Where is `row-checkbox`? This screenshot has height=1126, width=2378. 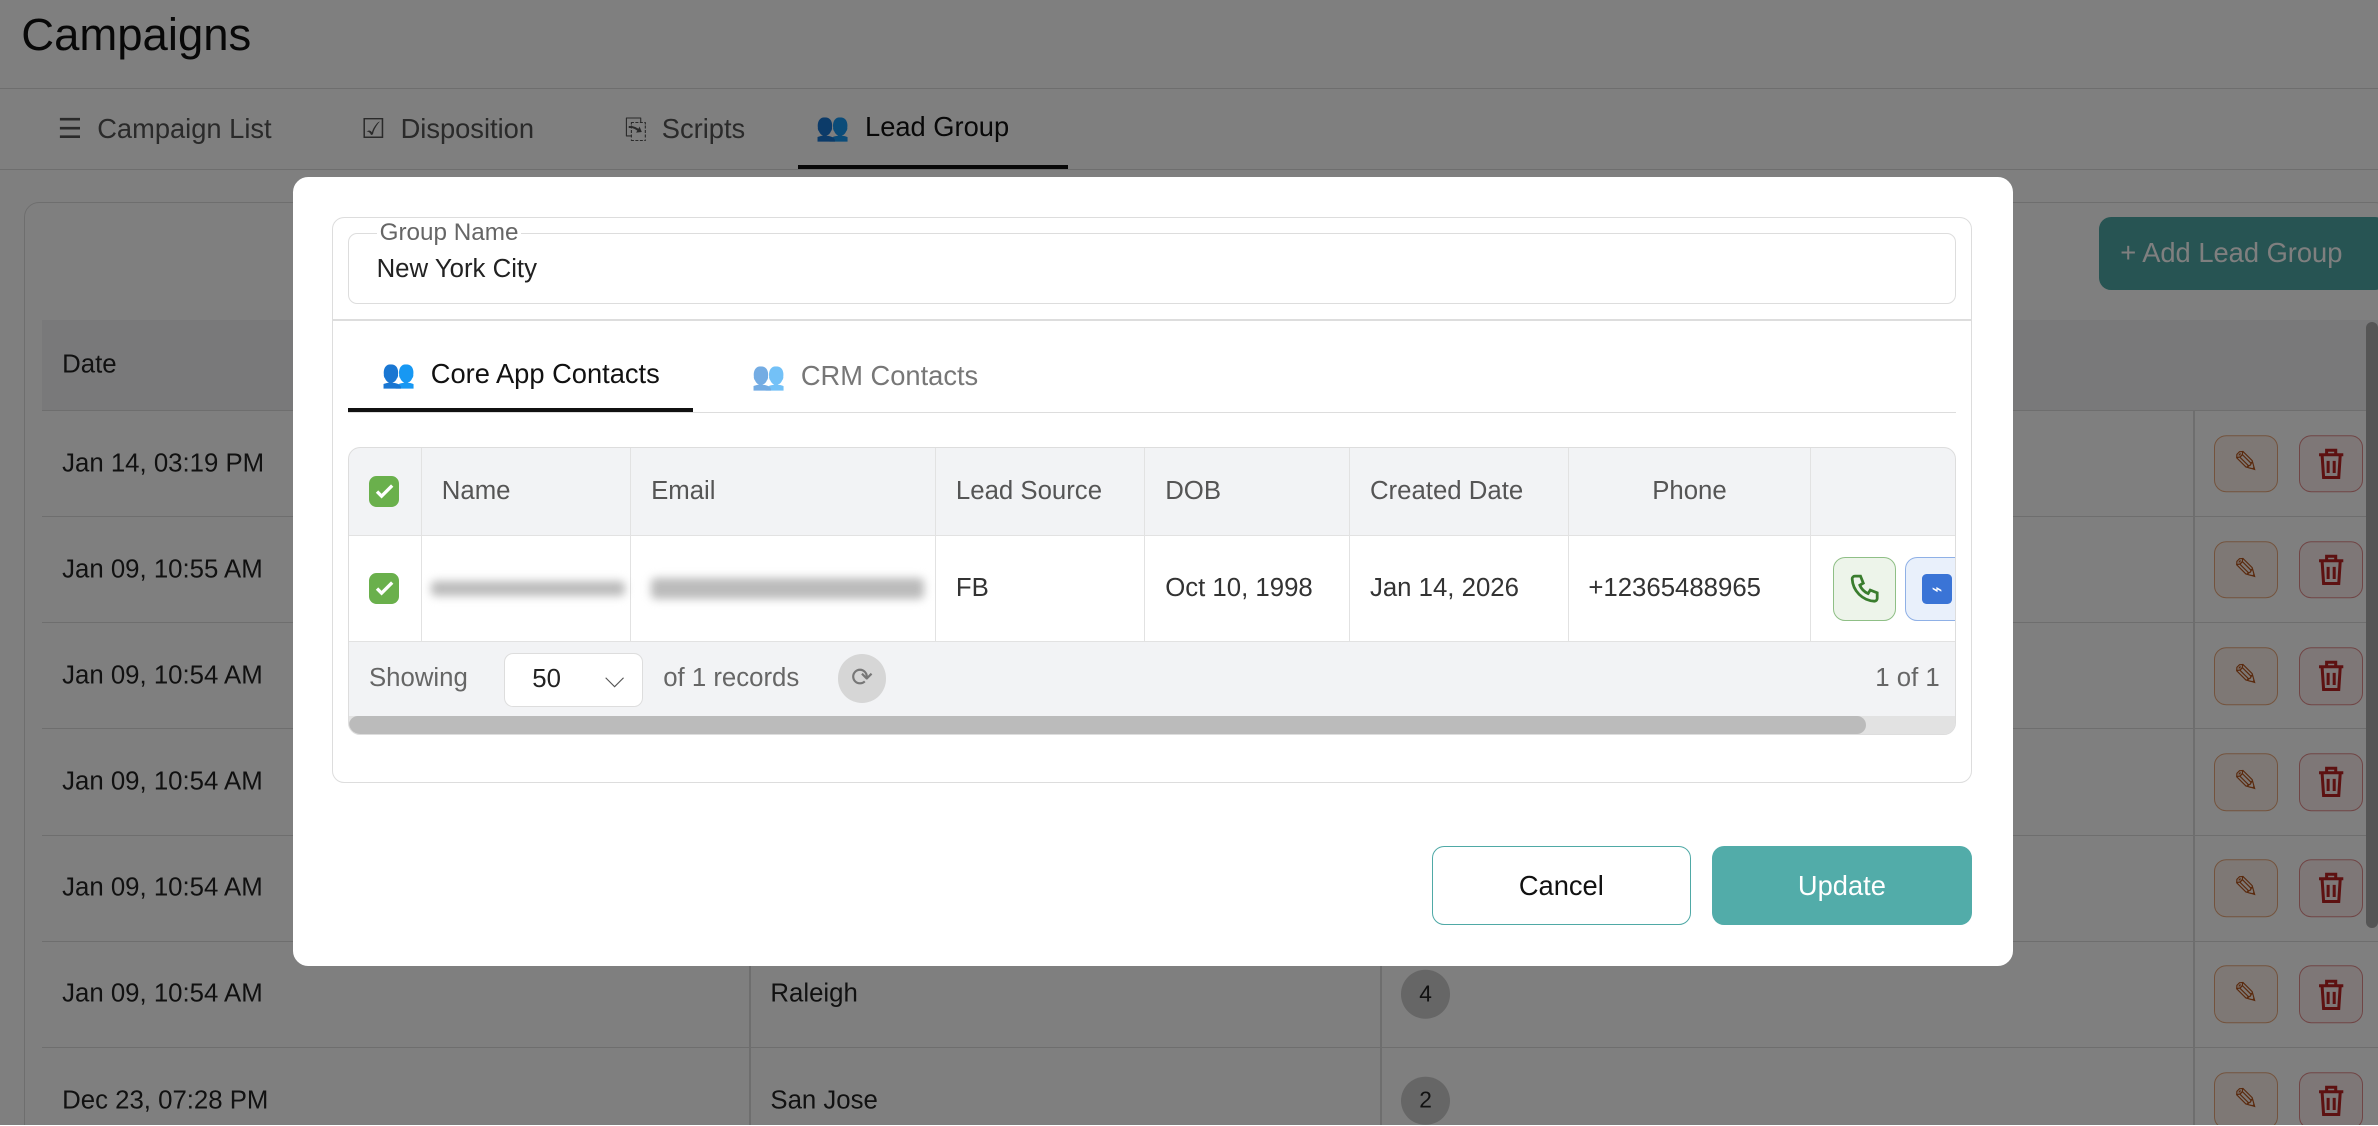 row-checkbox is located at coordinates (384, 588).